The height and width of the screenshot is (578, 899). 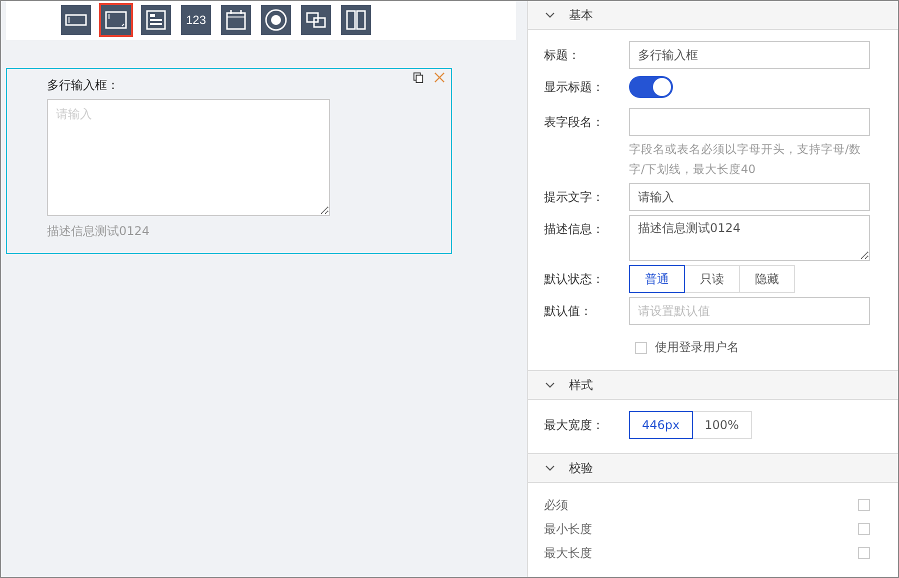 I want to click on option-label: 最小长度, so click(x=568, y=529).